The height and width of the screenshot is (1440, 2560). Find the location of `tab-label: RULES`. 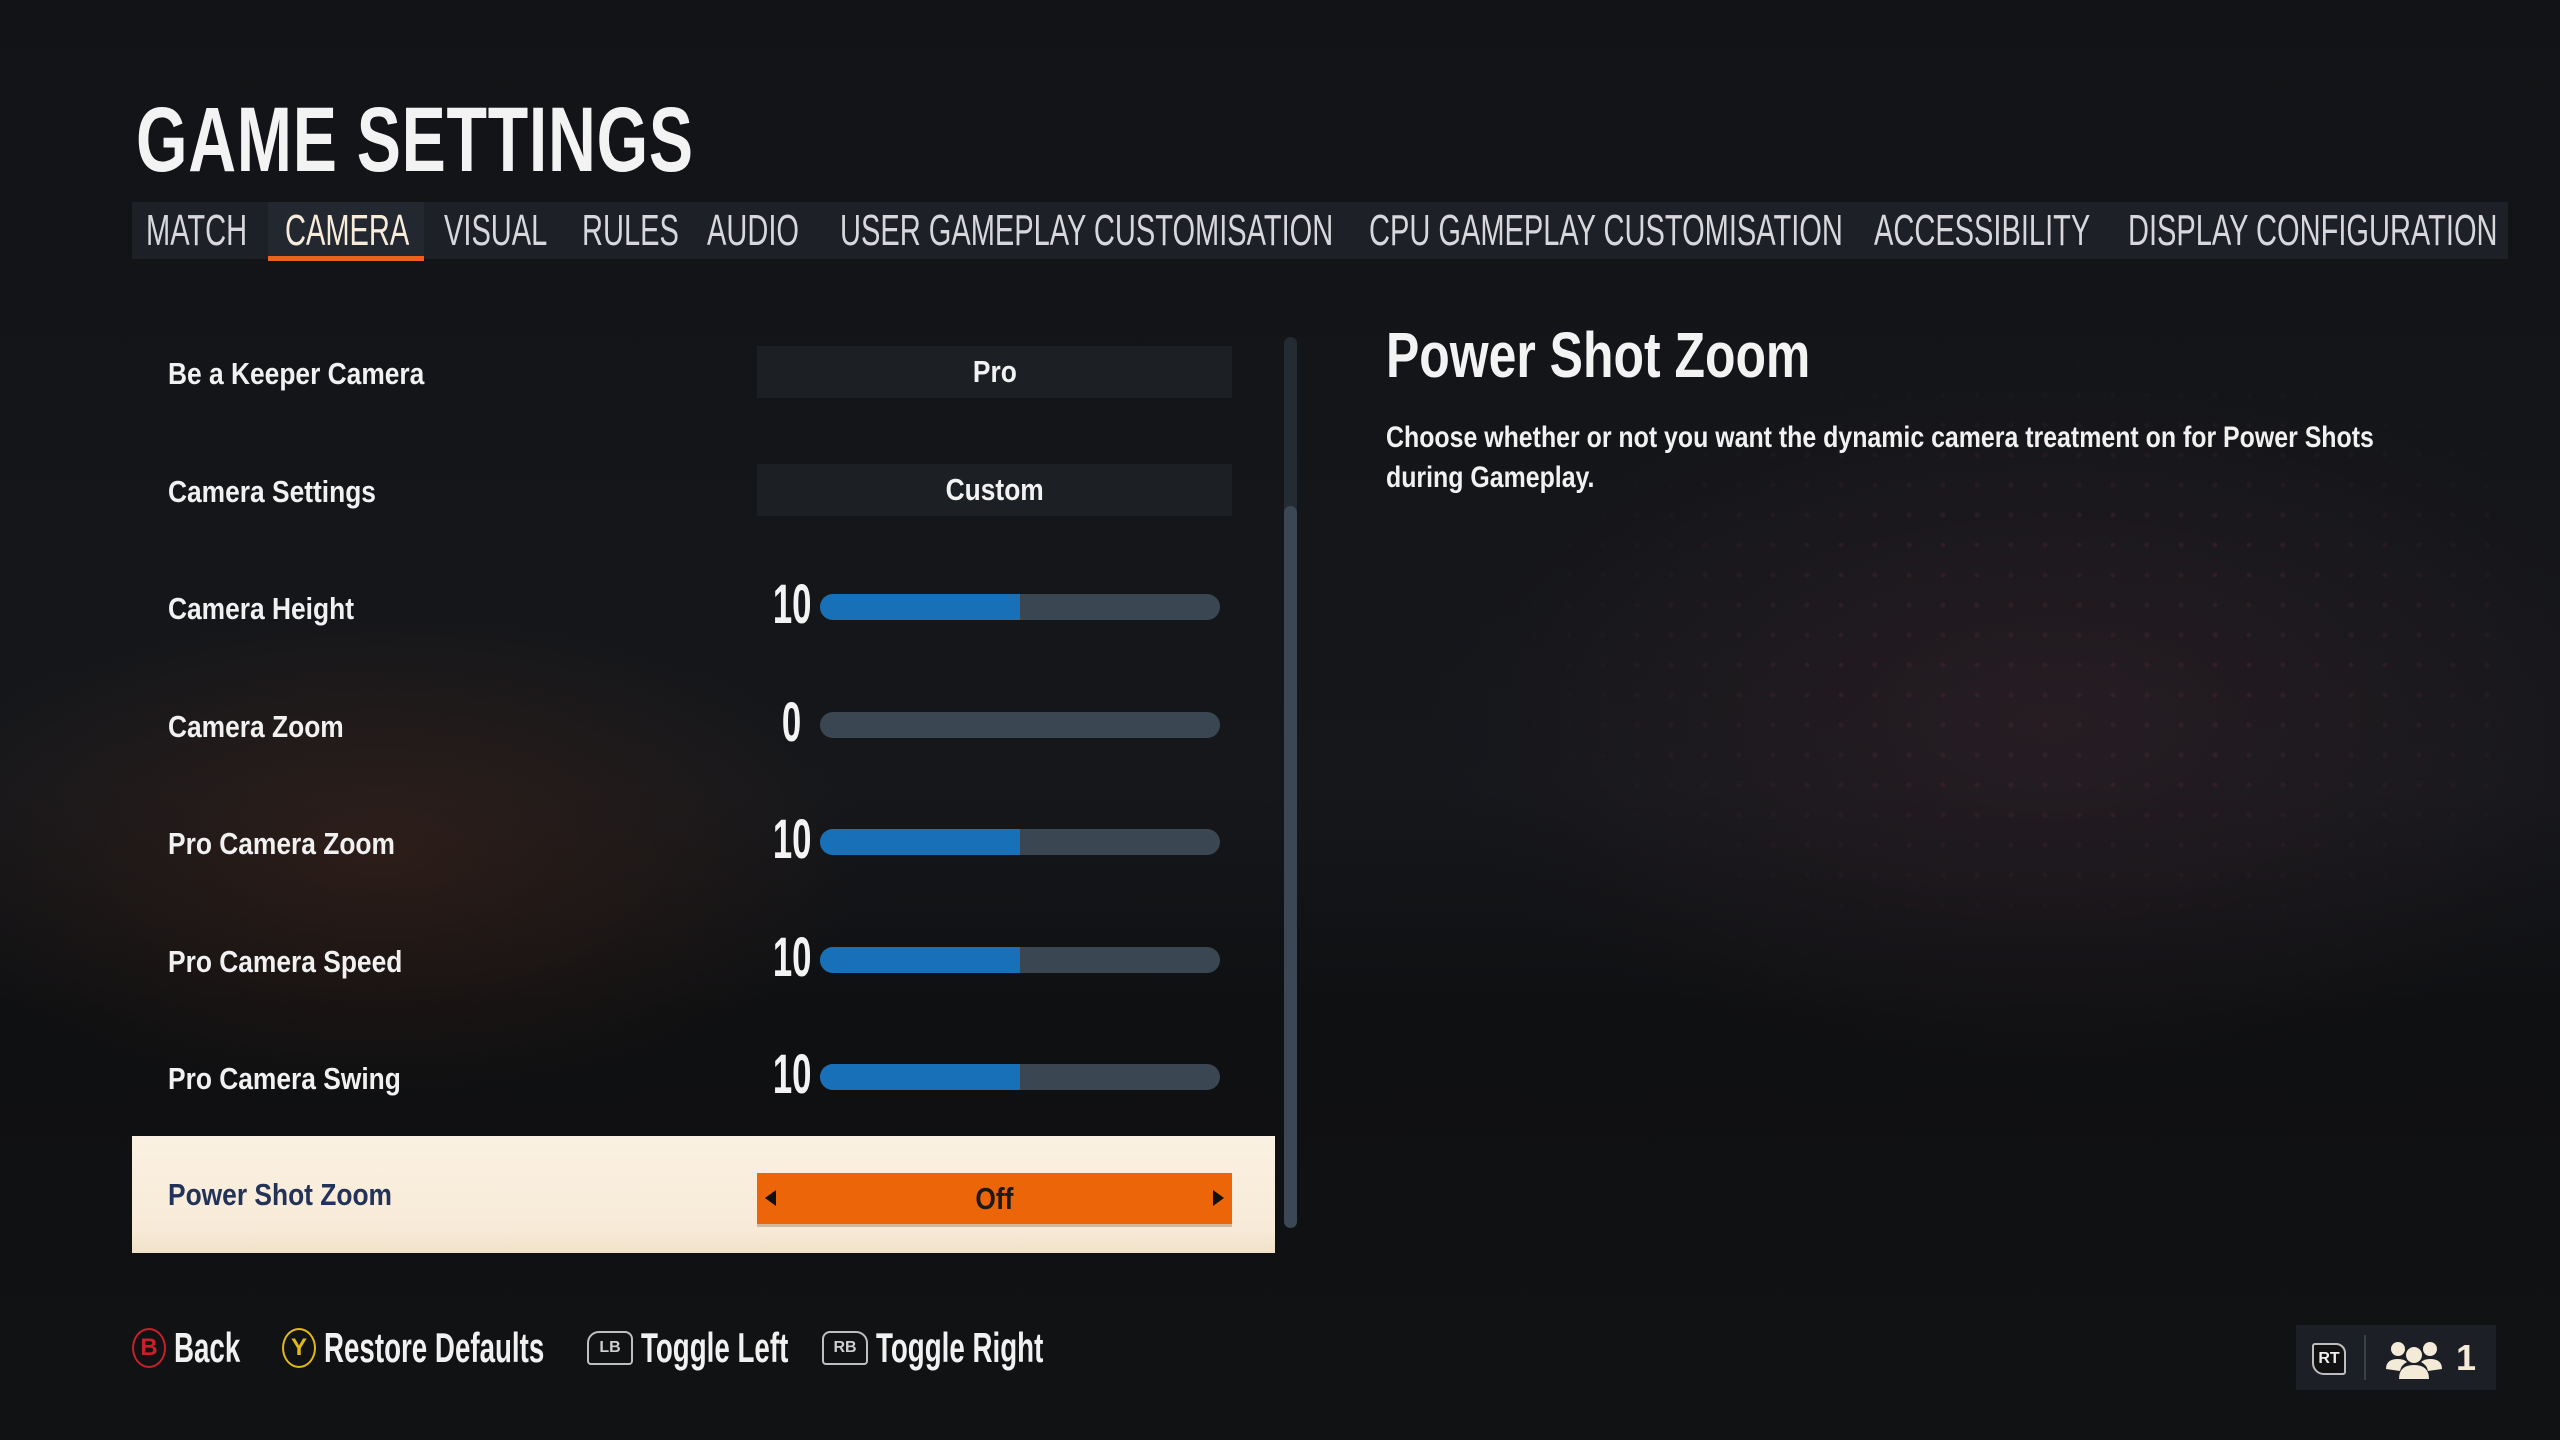

tab-label: RULES is located at coordinates (630, 230).